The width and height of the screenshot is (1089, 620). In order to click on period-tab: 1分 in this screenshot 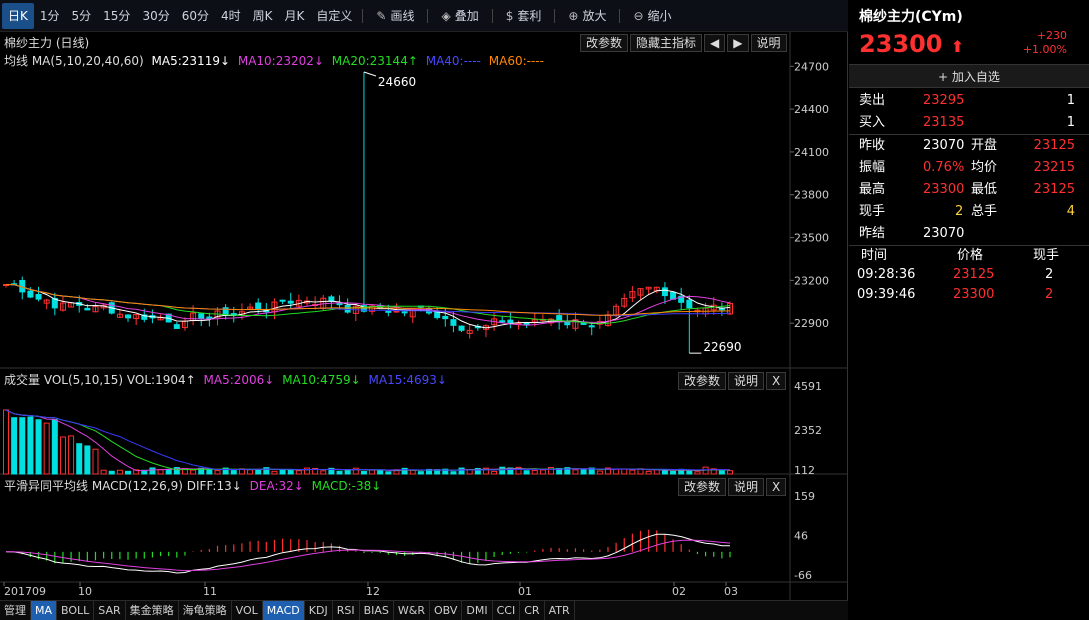, I will do `click(50, 16)`.